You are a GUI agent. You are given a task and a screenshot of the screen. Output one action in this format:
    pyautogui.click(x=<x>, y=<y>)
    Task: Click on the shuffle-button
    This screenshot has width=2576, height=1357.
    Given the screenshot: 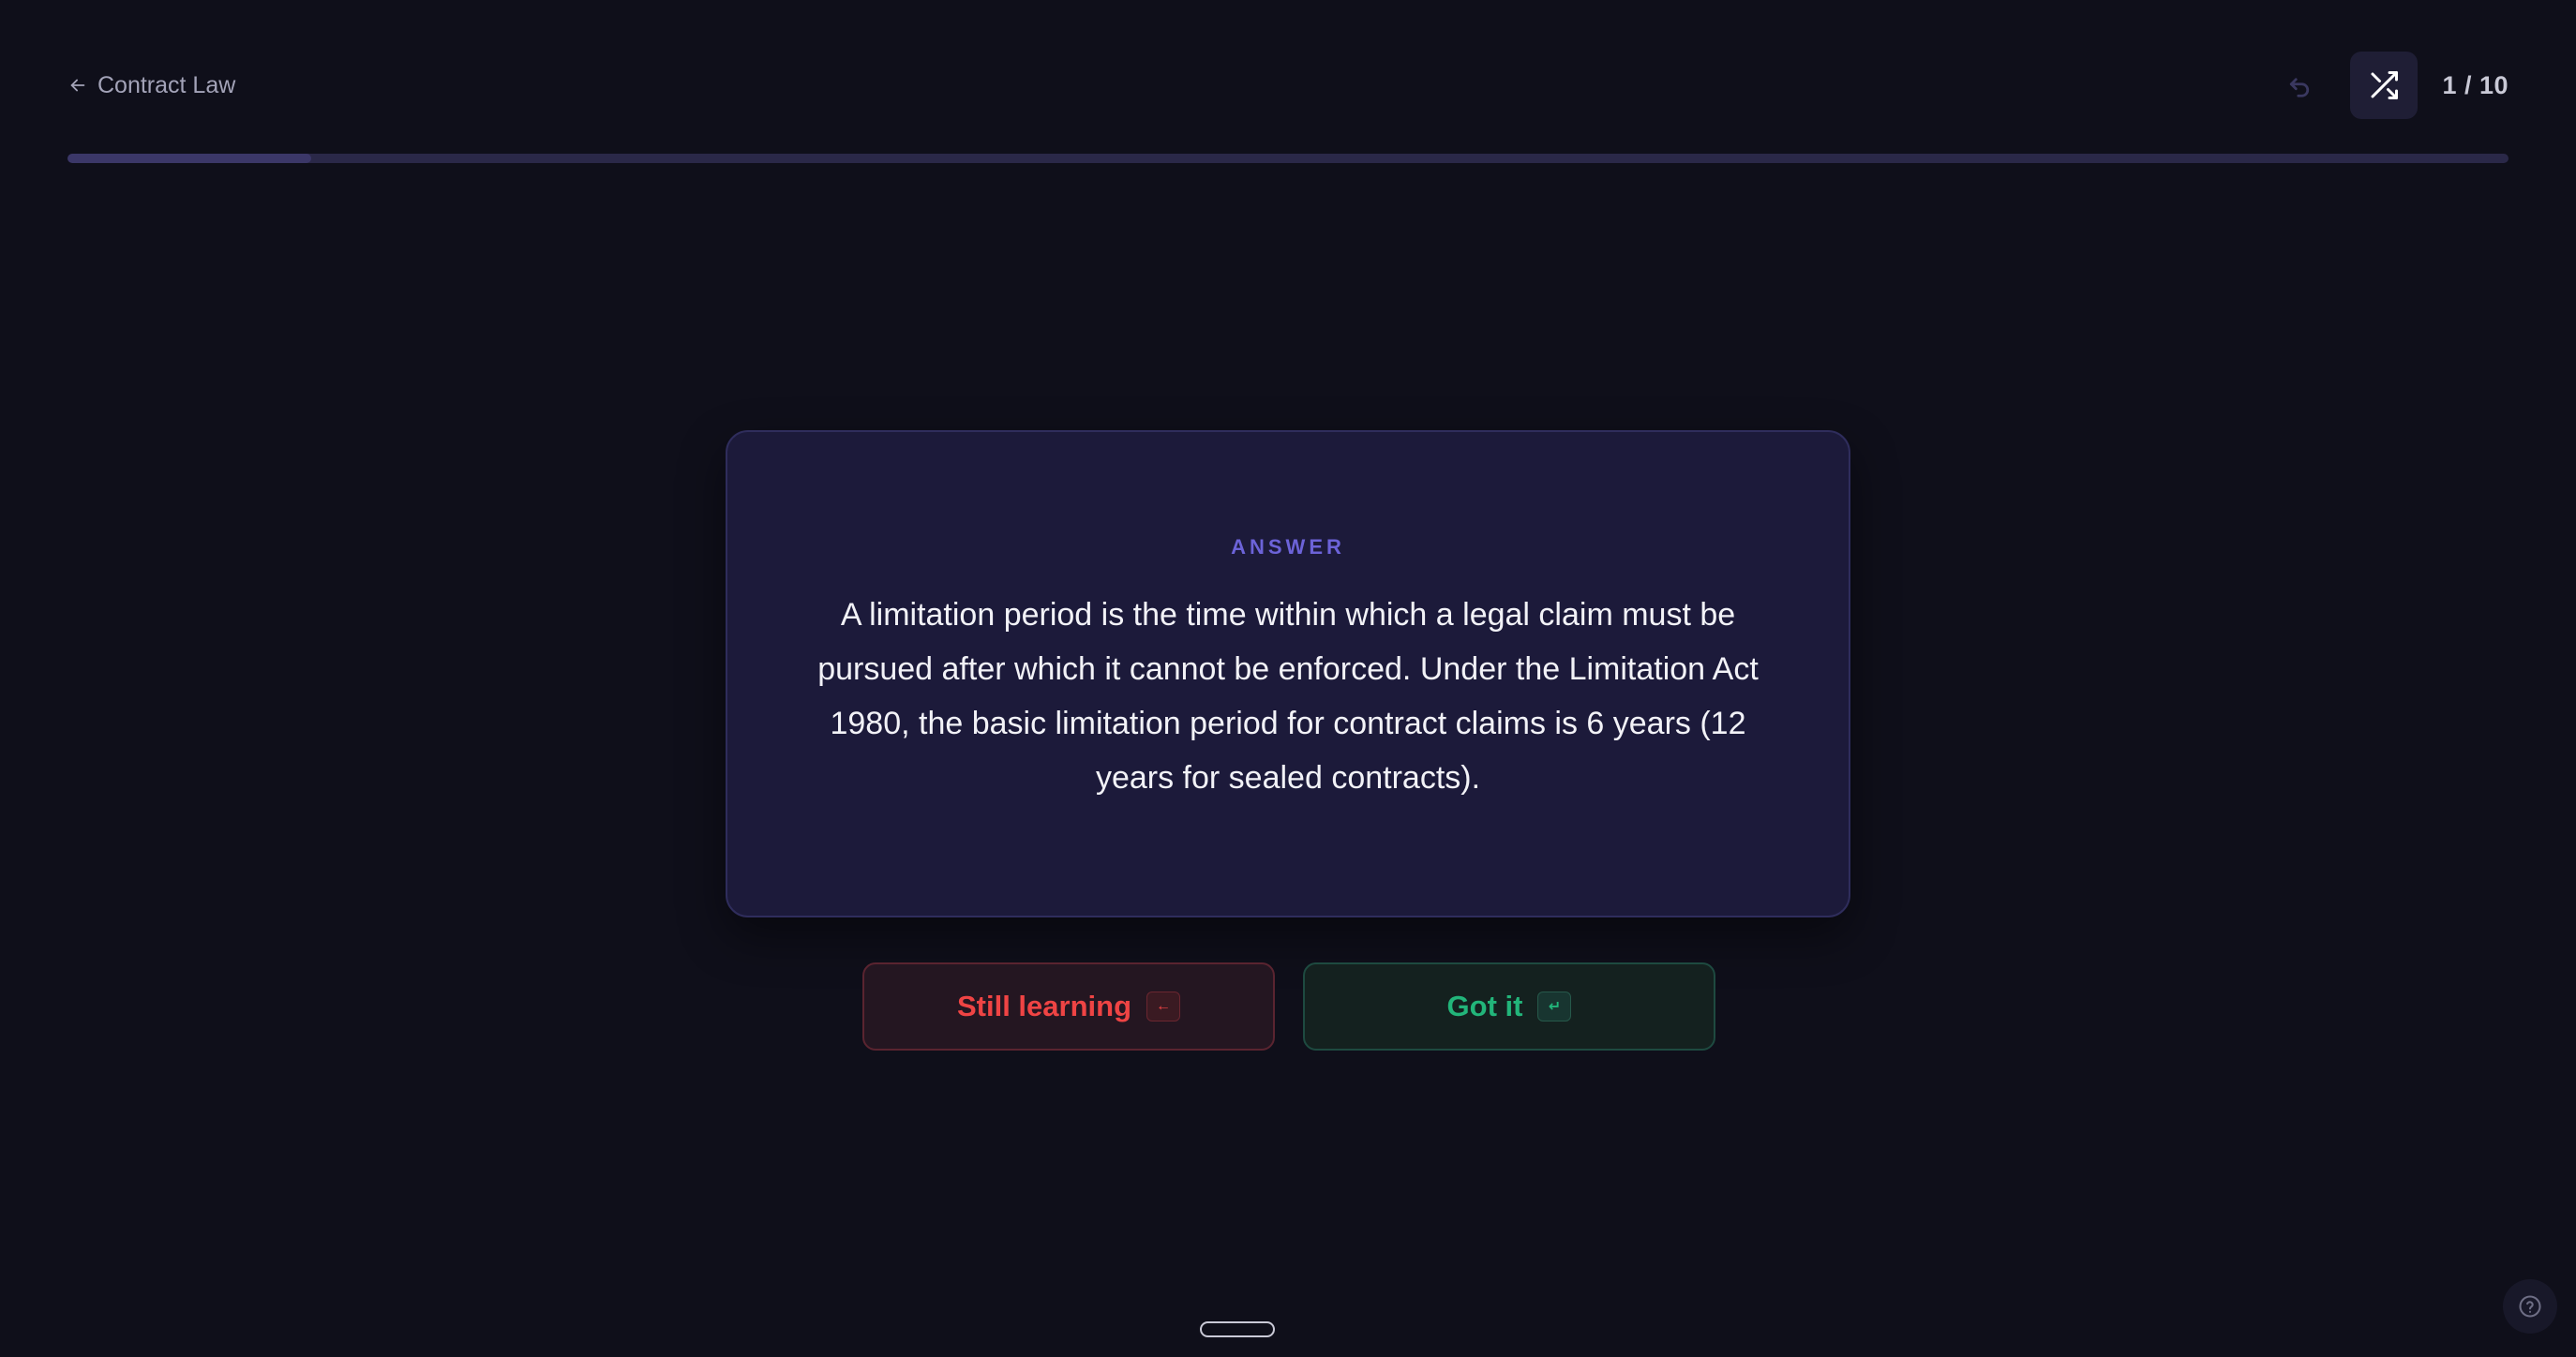 What is the action you would take?
    pyautogui.click(x=2385, y=86)
    